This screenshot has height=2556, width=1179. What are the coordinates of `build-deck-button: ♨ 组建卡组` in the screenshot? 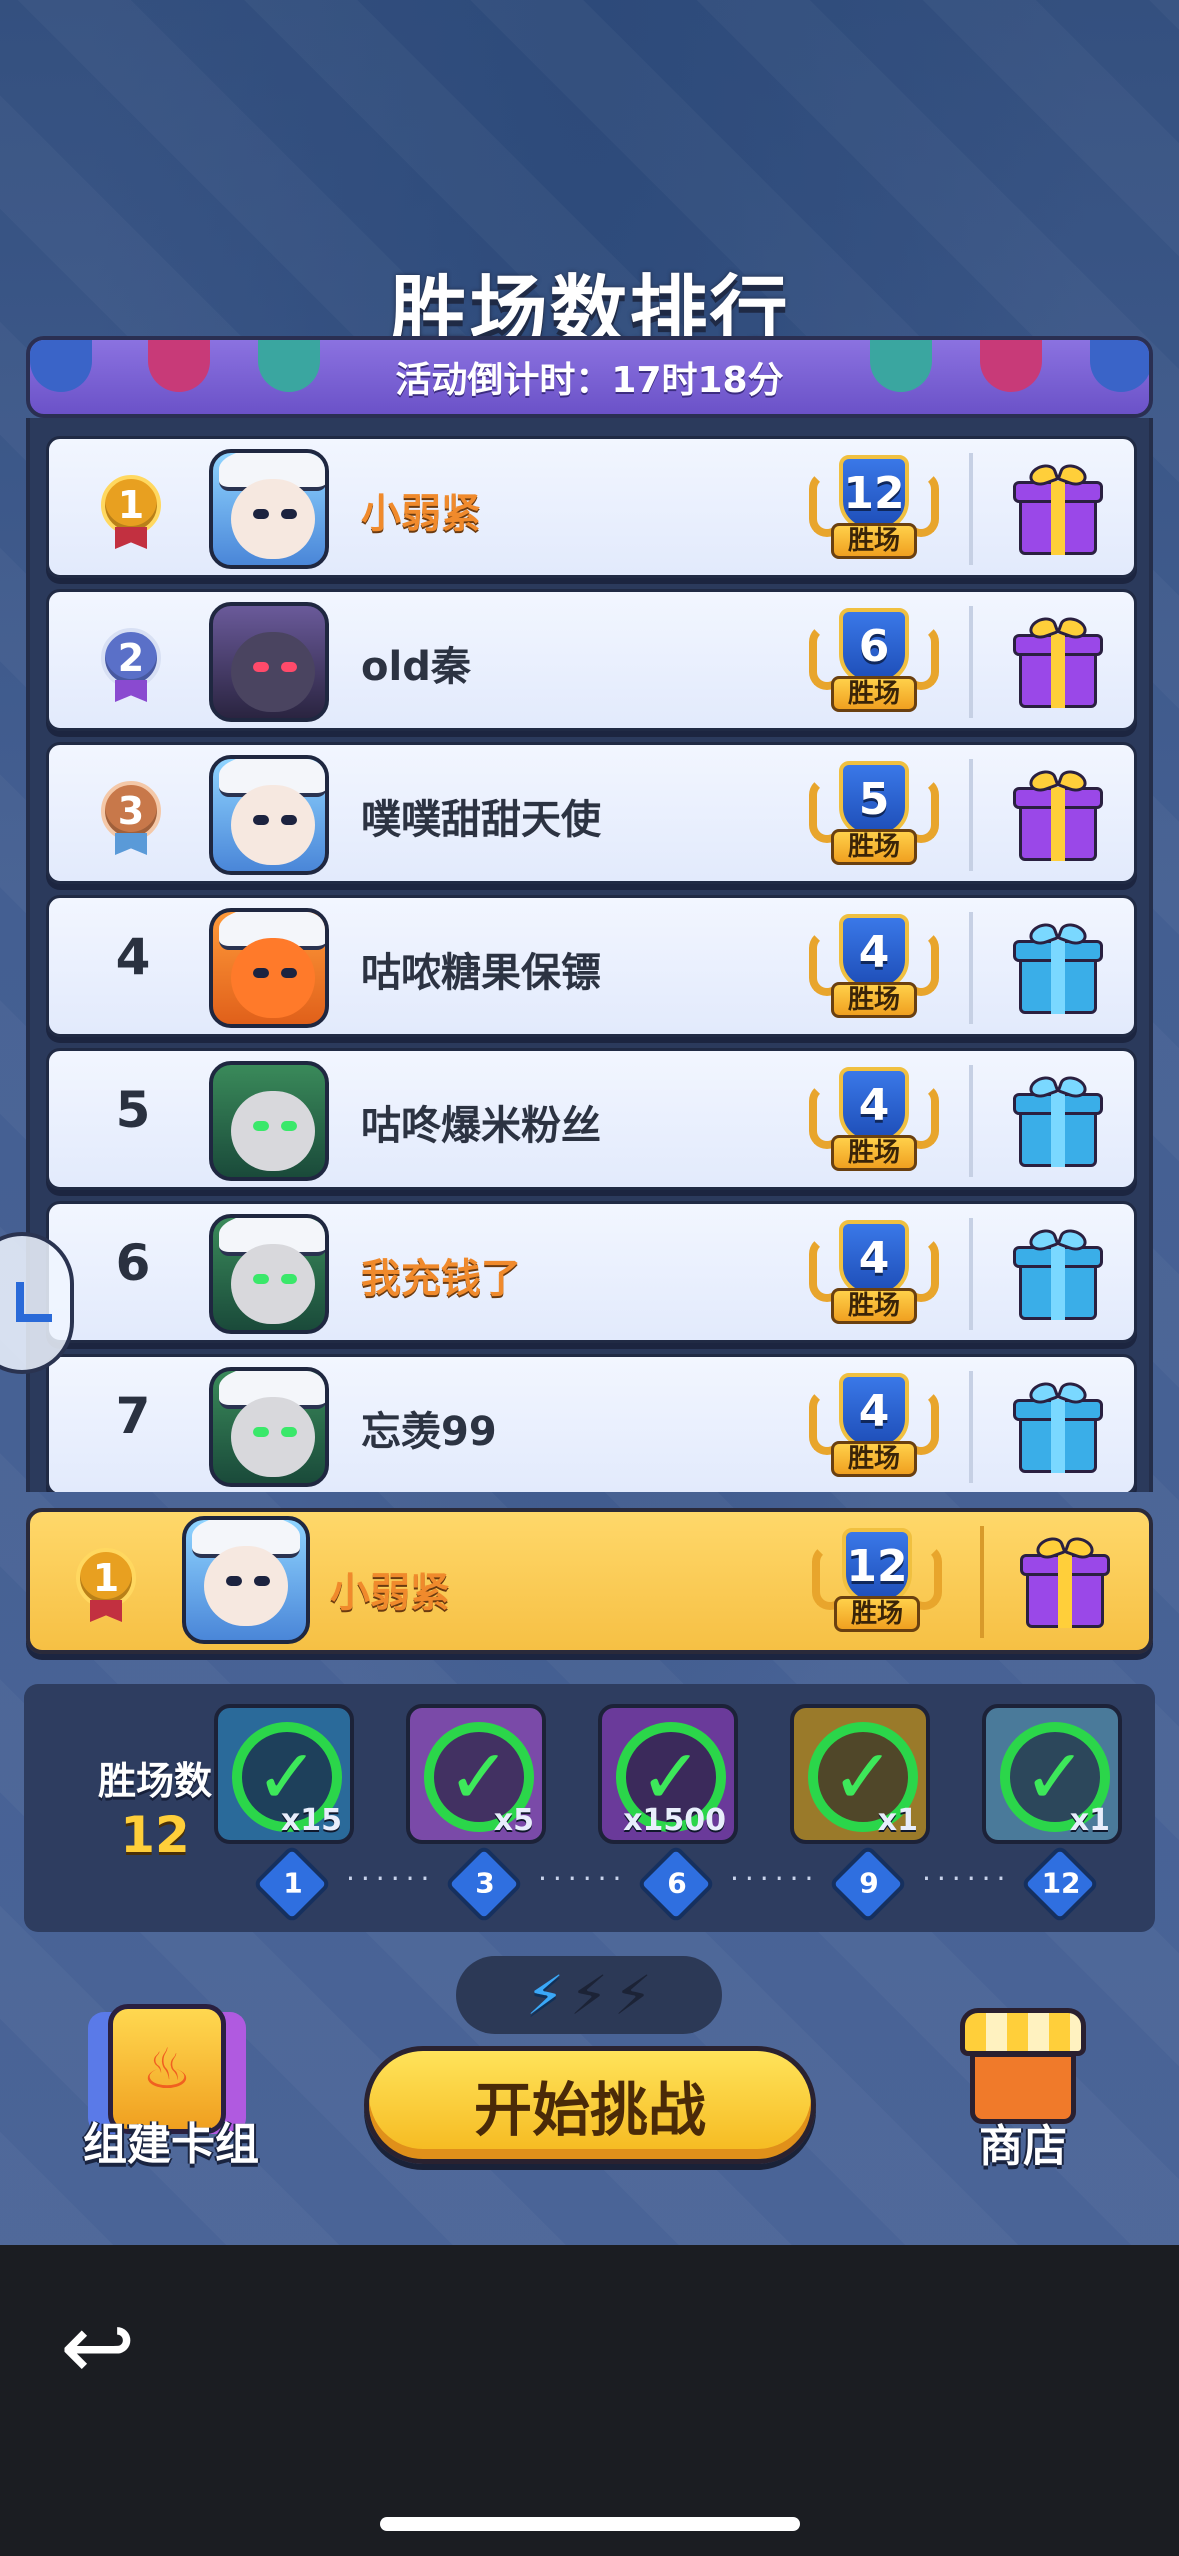 It's located at (171, 2086).